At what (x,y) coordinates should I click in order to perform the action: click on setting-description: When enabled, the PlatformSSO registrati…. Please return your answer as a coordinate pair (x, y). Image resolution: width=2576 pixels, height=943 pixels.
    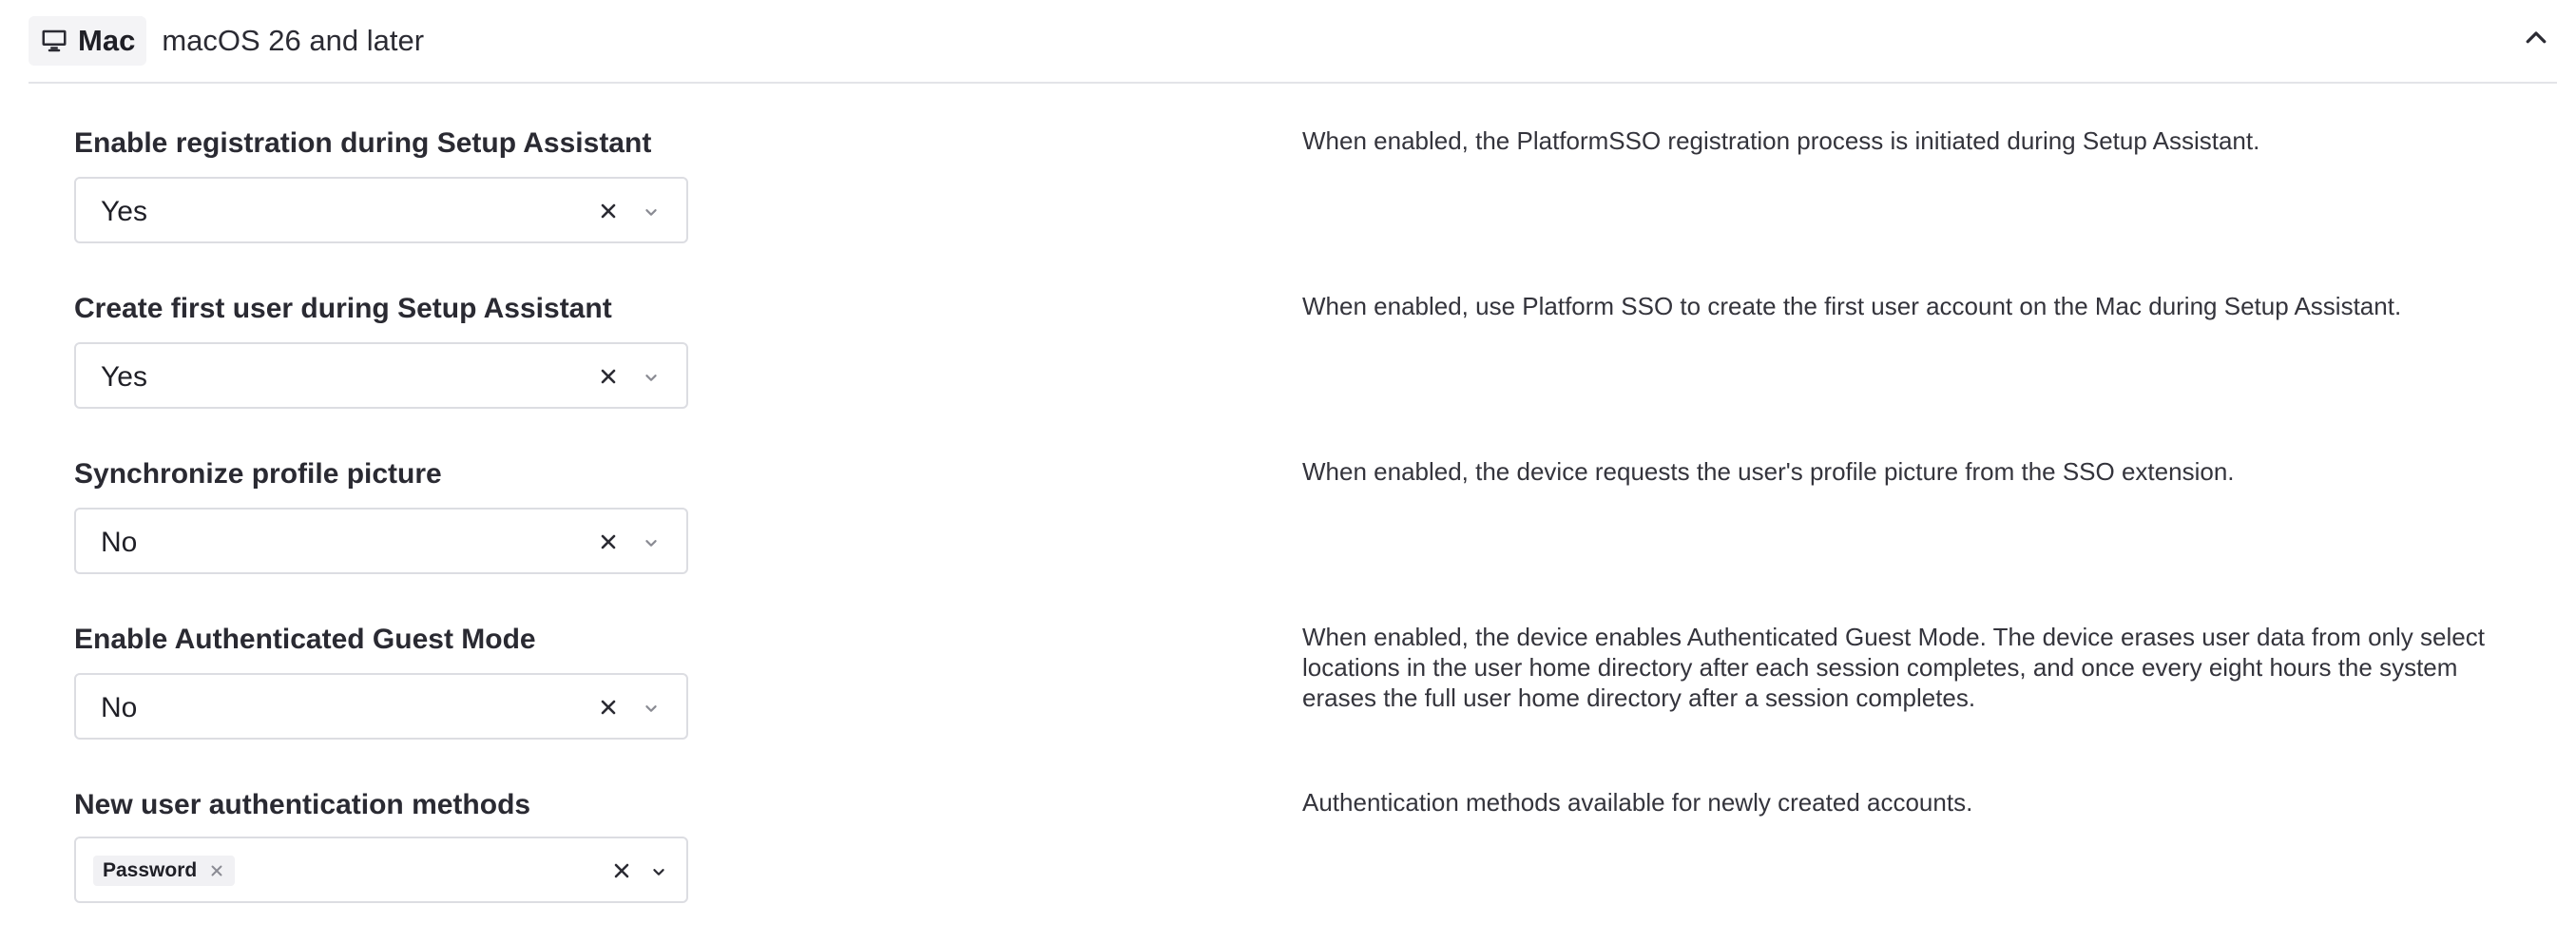
    Looking at the image, I should click on (1781, 140).